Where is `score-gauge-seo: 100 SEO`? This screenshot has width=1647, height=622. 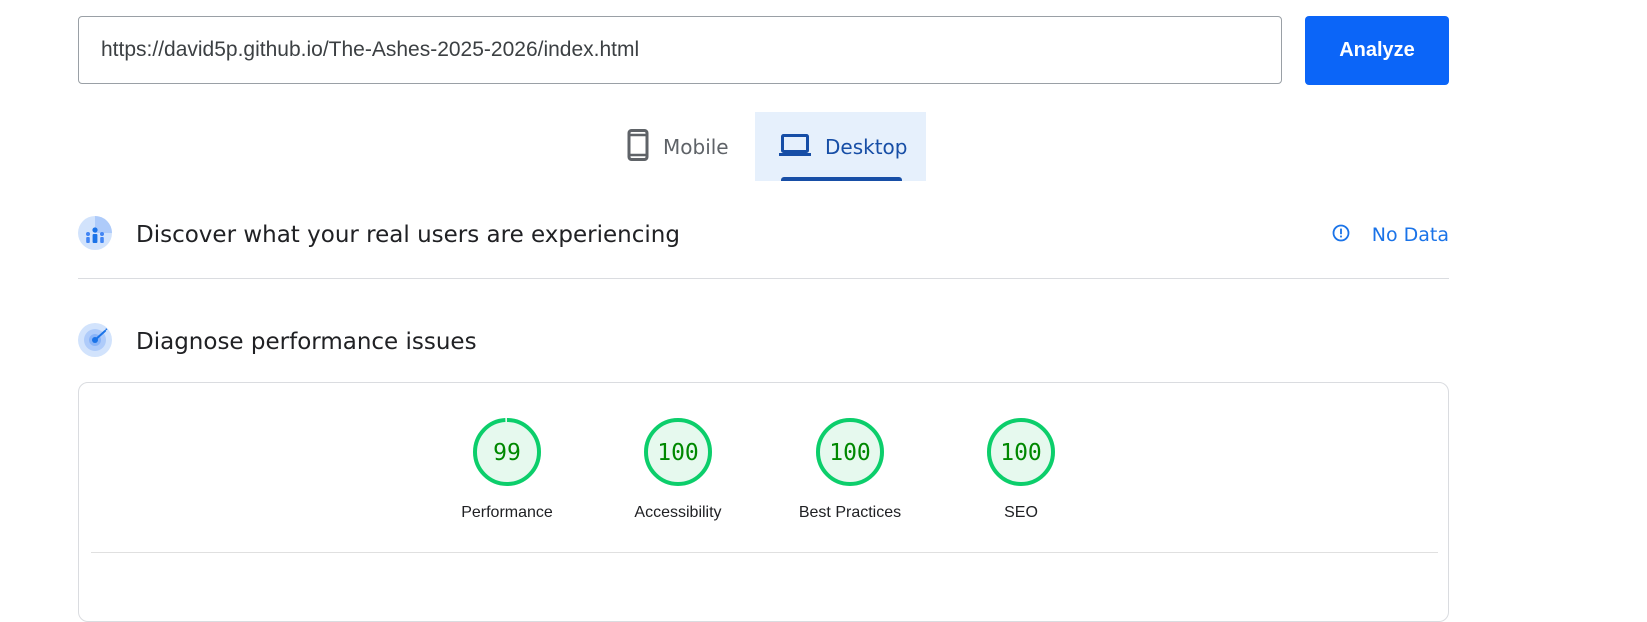 score-gauge-seo: 100 SEO is located at coordinates (1021, 469).